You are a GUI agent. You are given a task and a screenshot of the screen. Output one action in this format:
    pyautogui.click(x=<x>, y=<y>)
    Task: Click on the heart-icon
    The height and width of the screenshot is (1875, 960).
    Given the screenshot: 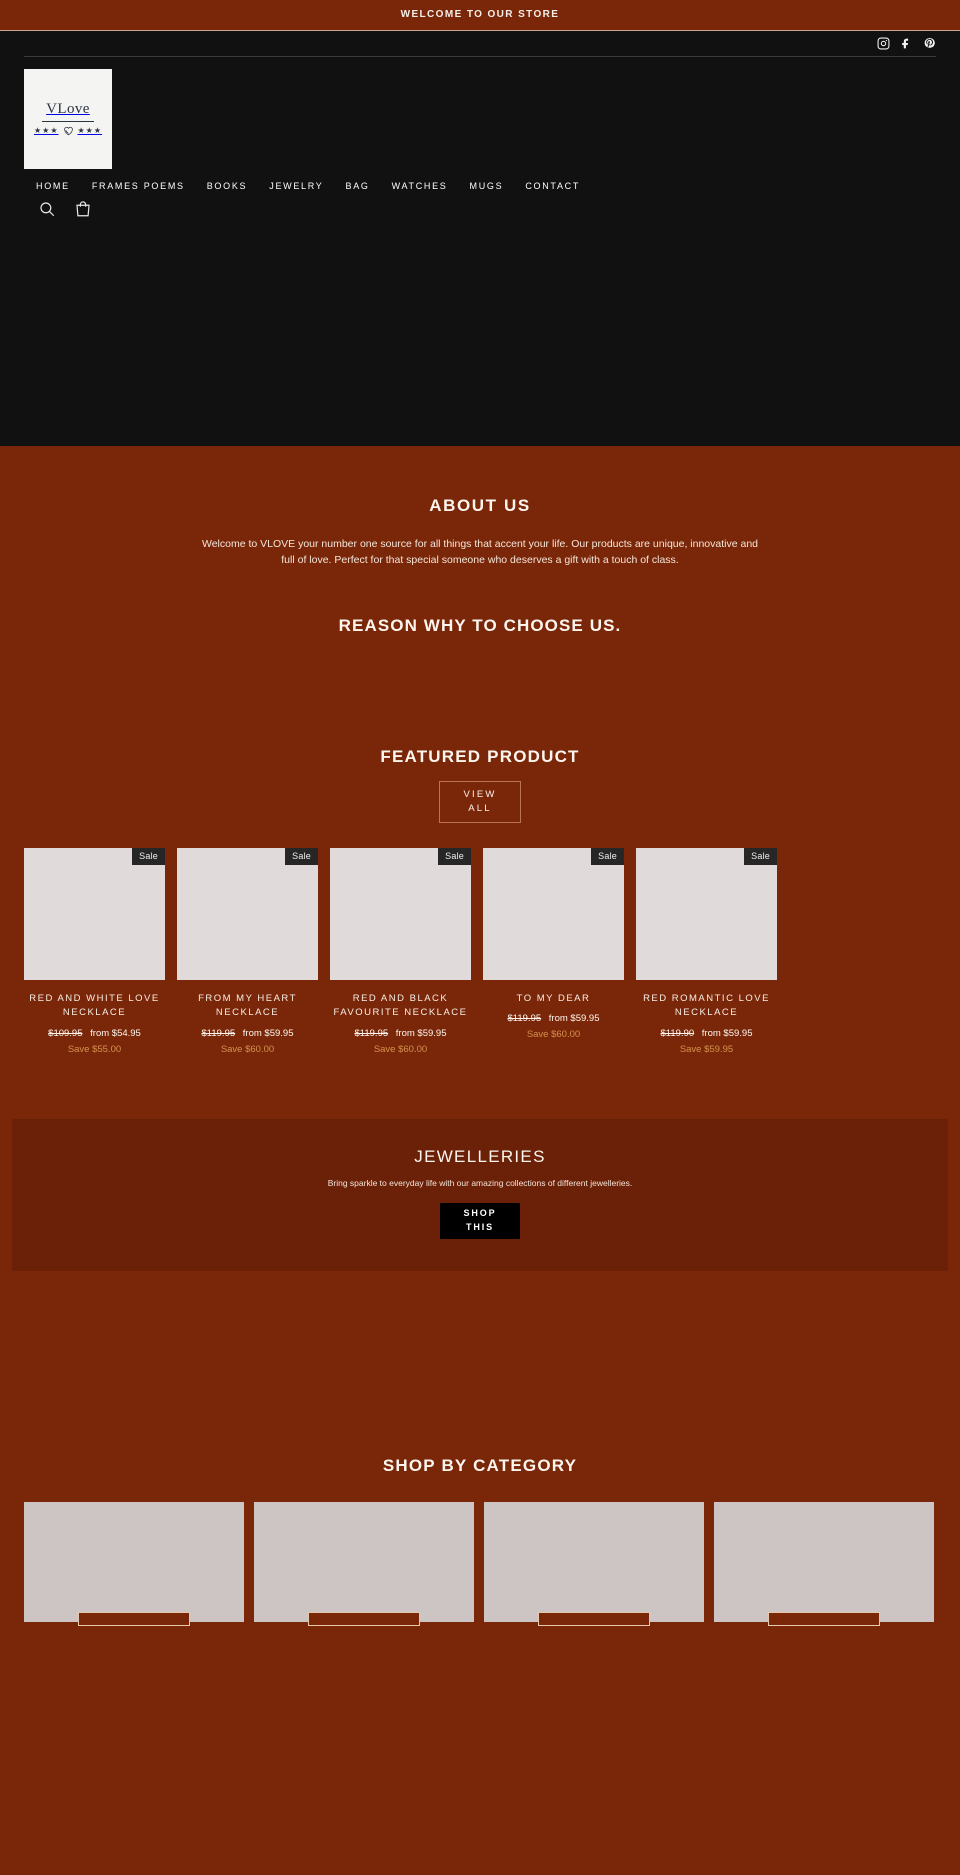 What is the action you would take?
    pyautogui.click(x=68, y=131)
    